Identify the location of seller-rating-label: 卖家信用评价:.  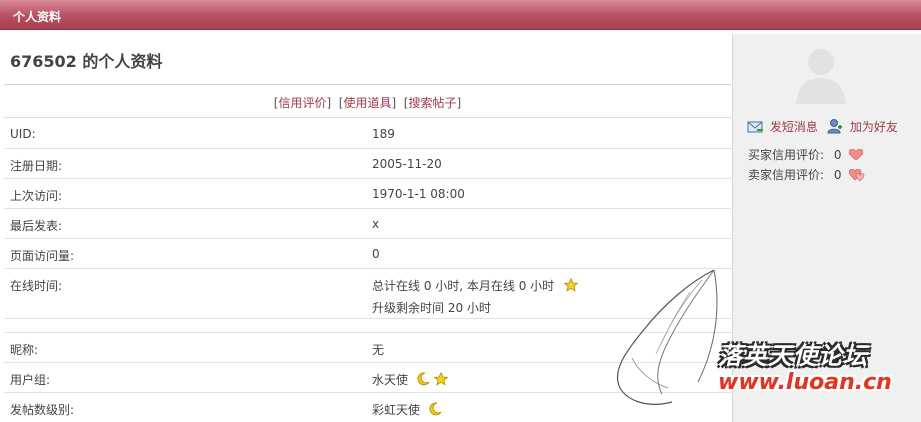
(786, 175).